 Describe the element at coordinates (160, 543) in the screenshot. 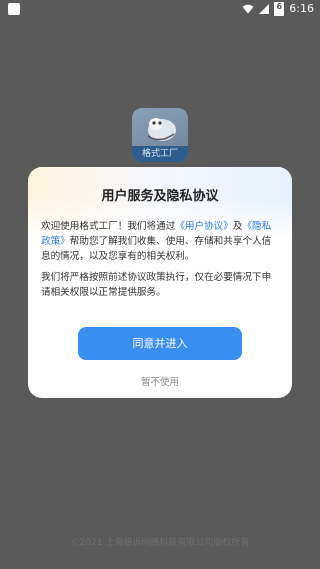

I see `copyright-text: ©2021 上海格诉网络科技有限公司版权所有` at that location.